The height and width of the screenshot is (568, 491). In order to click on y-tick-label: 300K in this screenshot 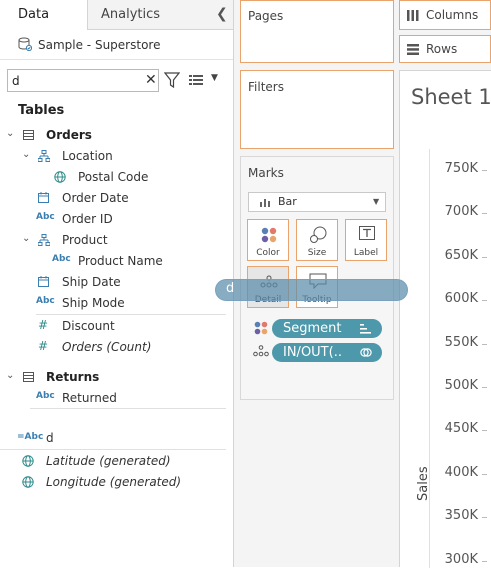, I will do `click(461, 559)`.